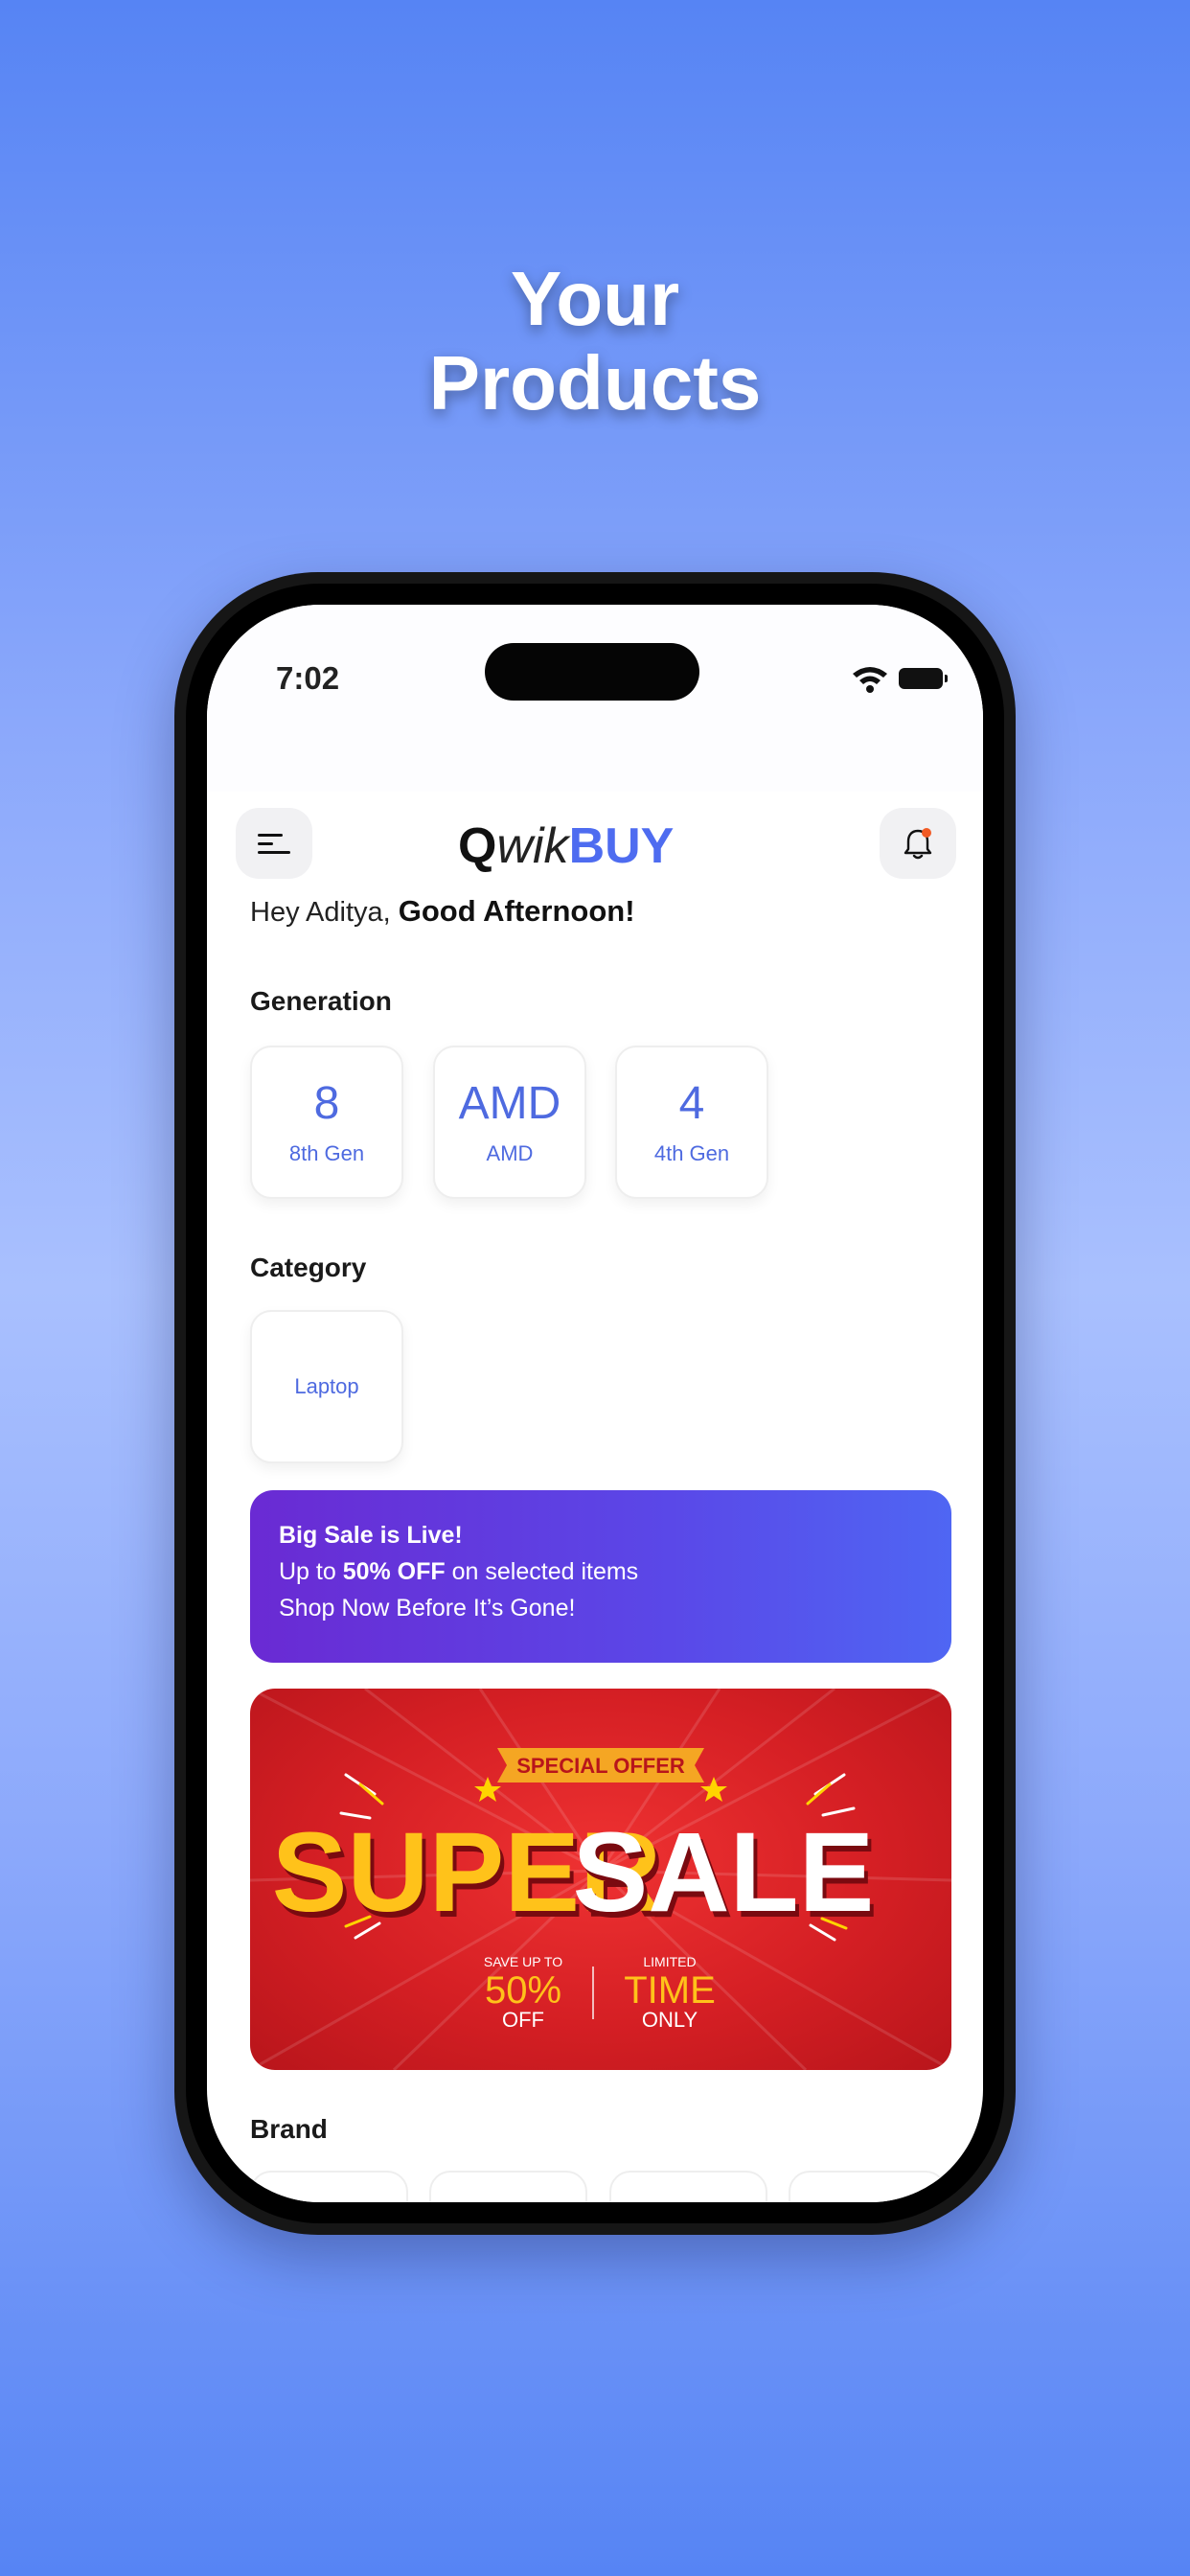 Image resolution: width=1190 pixels, height=2576 pixels. What do you see at coordinates (311, 1571) in the screenshot?
I see `promo-discount-prefix: Up to` at bounding box center [311, 1571].